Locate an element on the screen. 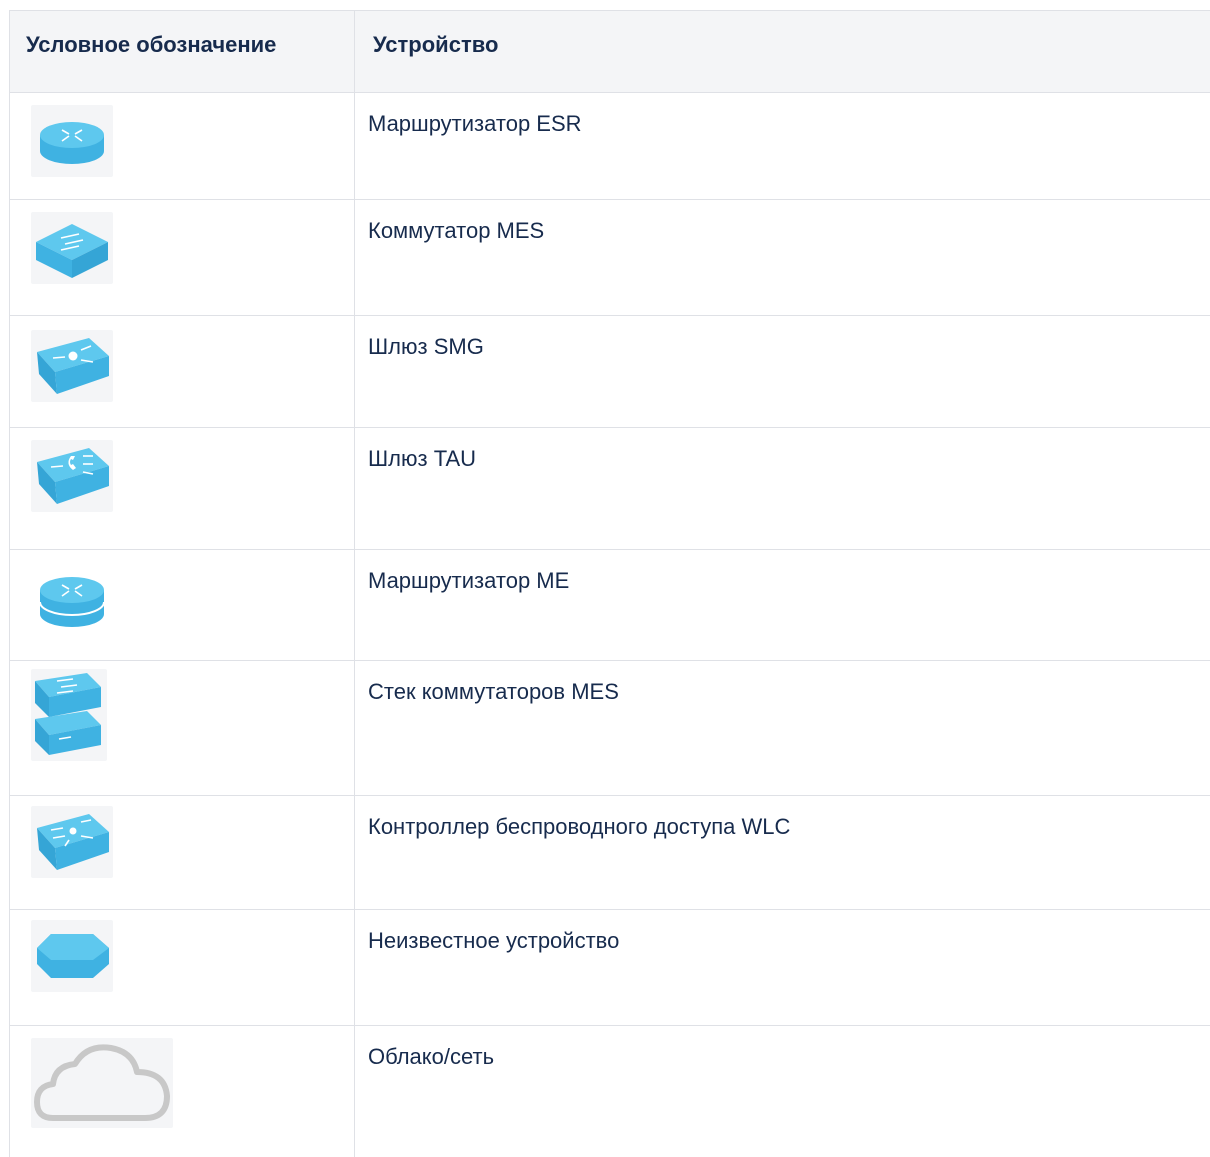  device-name: Маршрутизатор ME is located at coordinates (469, 580).